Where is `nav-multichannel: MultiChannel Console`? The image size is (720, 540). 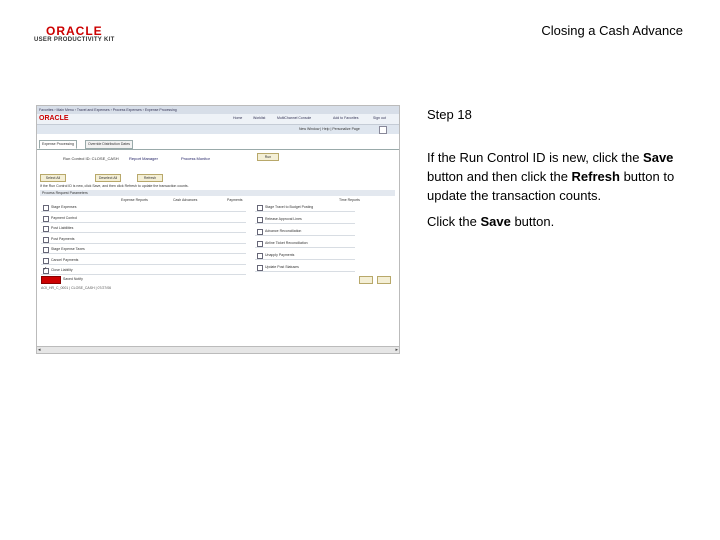 nav-multichannel: MultiChannel Console is located at coordinates (294, 118).